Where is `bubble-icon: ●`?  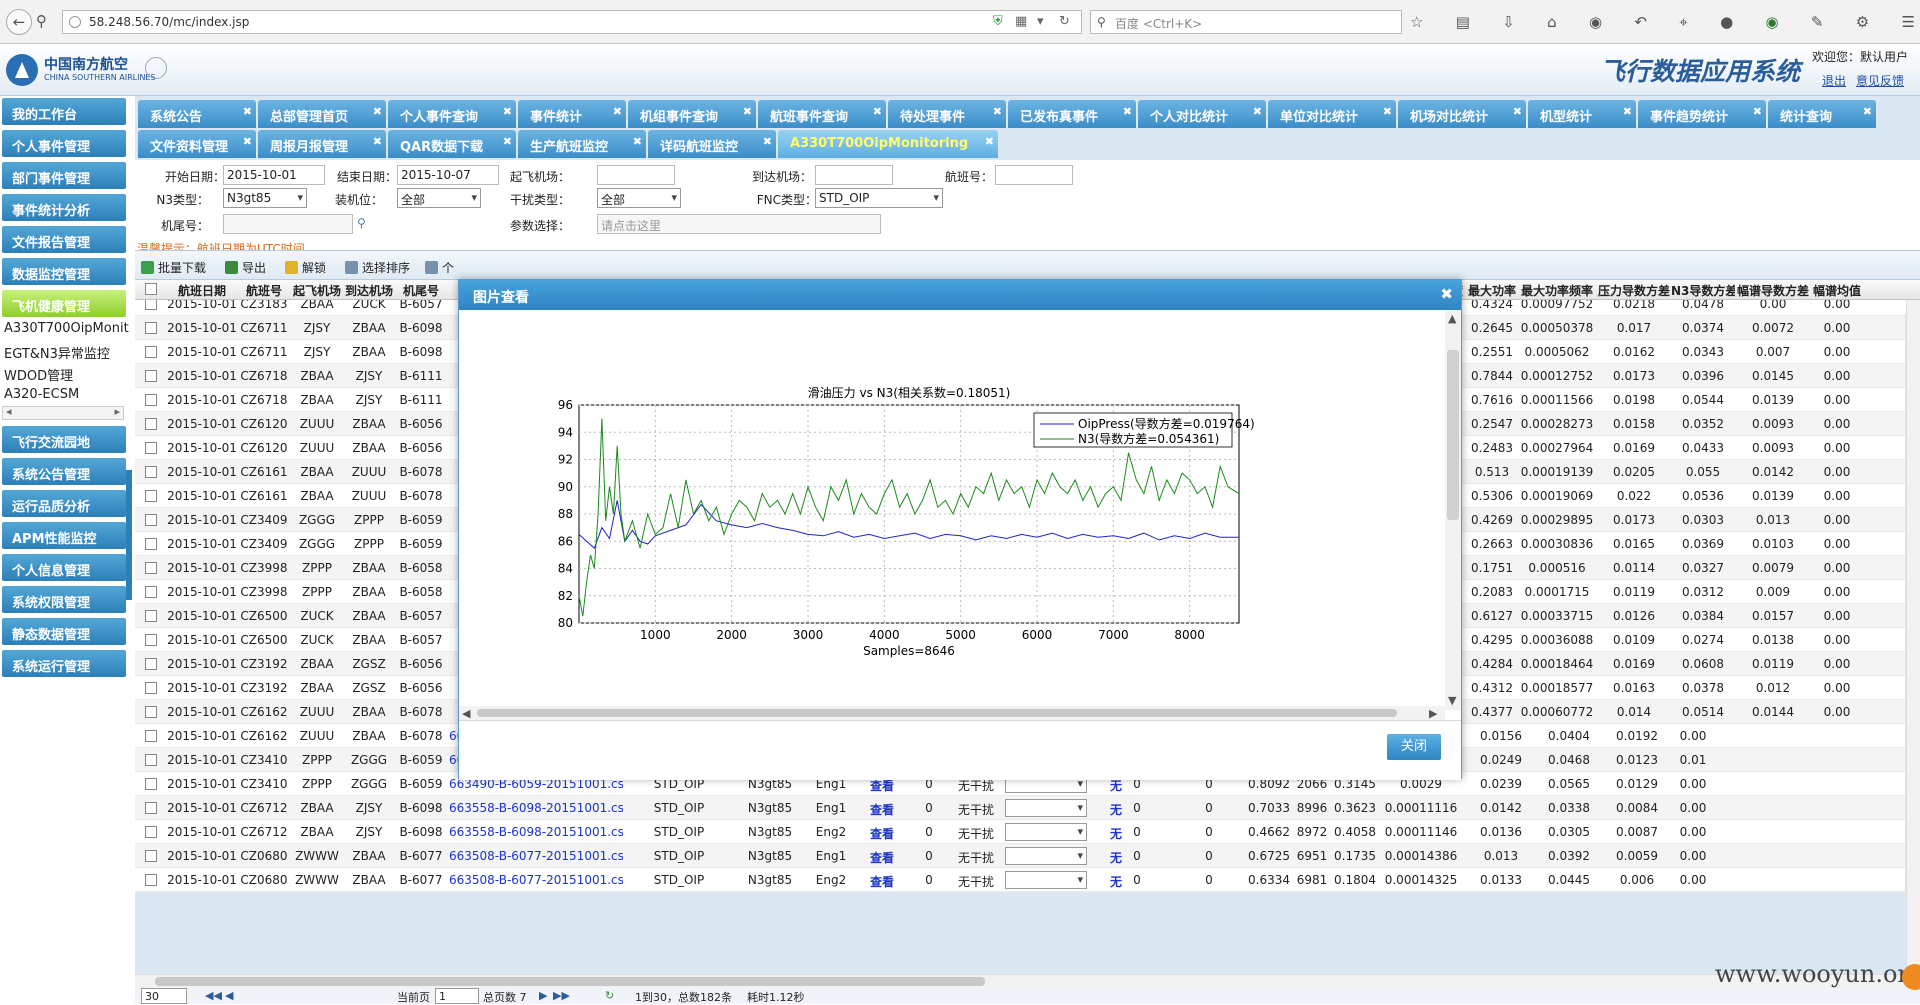
bubble-icon: ● is located at coordinates (1726, 22).